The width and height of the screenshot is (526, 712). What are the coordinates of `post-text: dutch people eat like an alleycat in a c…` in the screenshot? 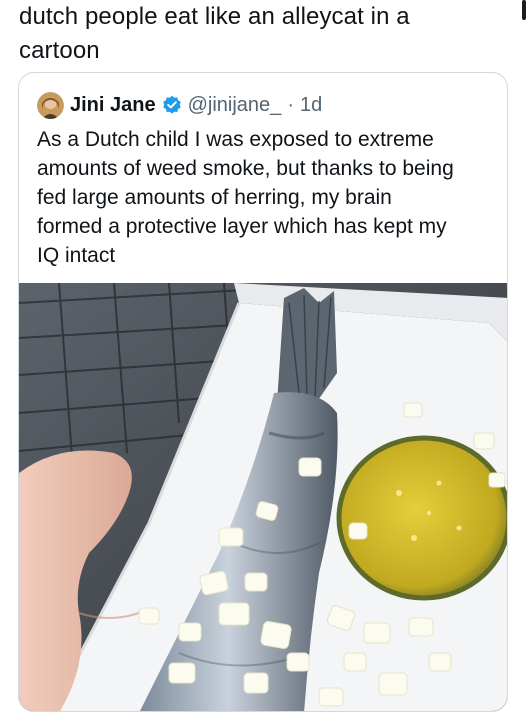 It's located at (214, 33).